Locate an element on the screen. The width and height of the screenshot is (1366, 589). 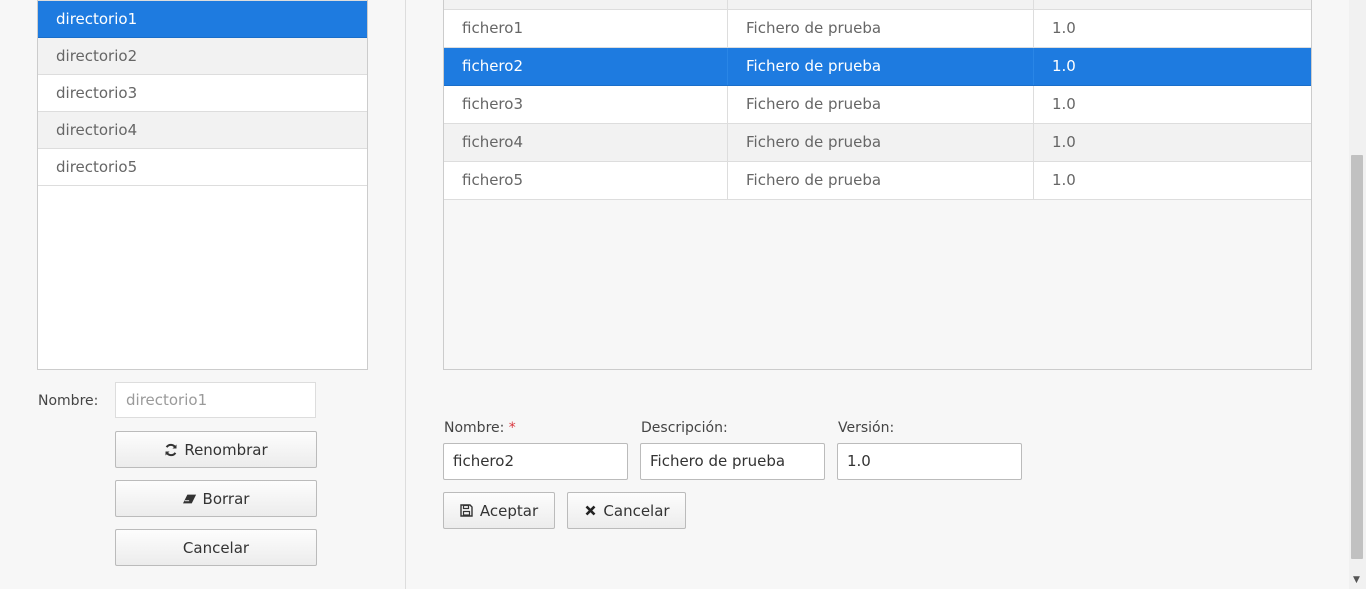
file-name-cell: fichero5 is located at coordinates (586, 180).